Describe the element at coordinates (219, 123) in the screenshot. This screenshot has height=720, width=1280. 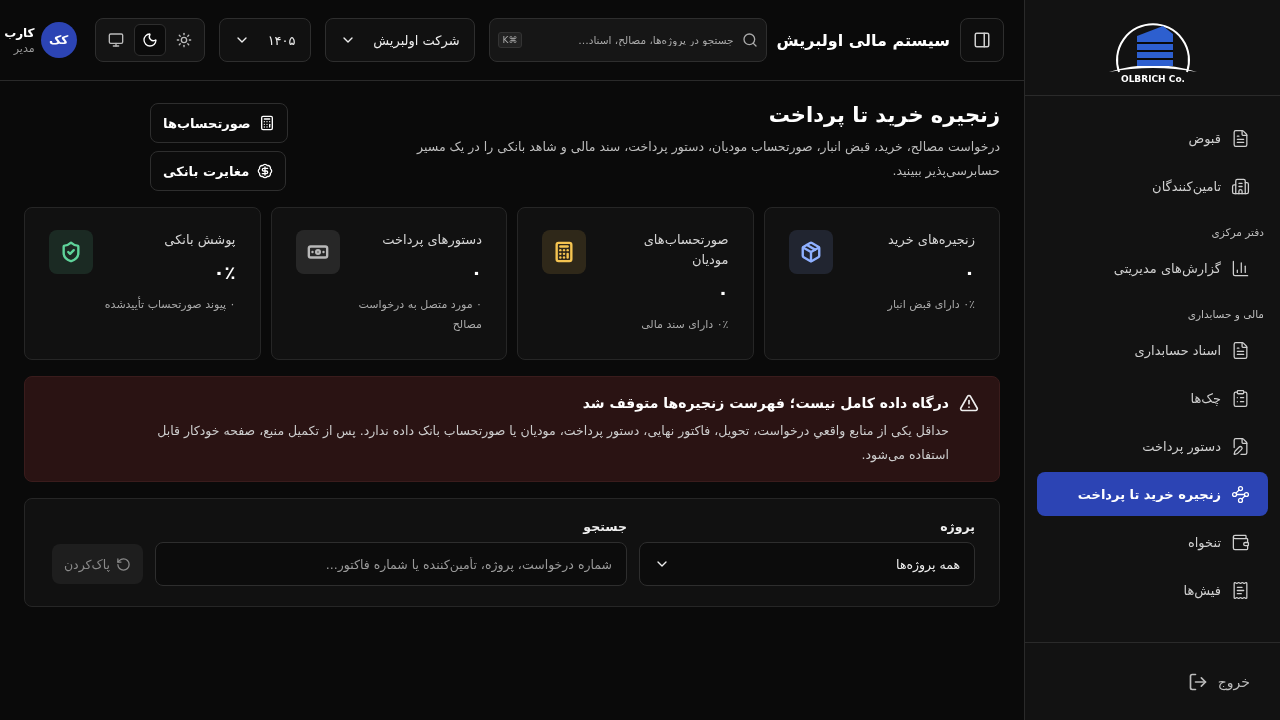
I see `action-button: صورتحساب‌ها` at that location.